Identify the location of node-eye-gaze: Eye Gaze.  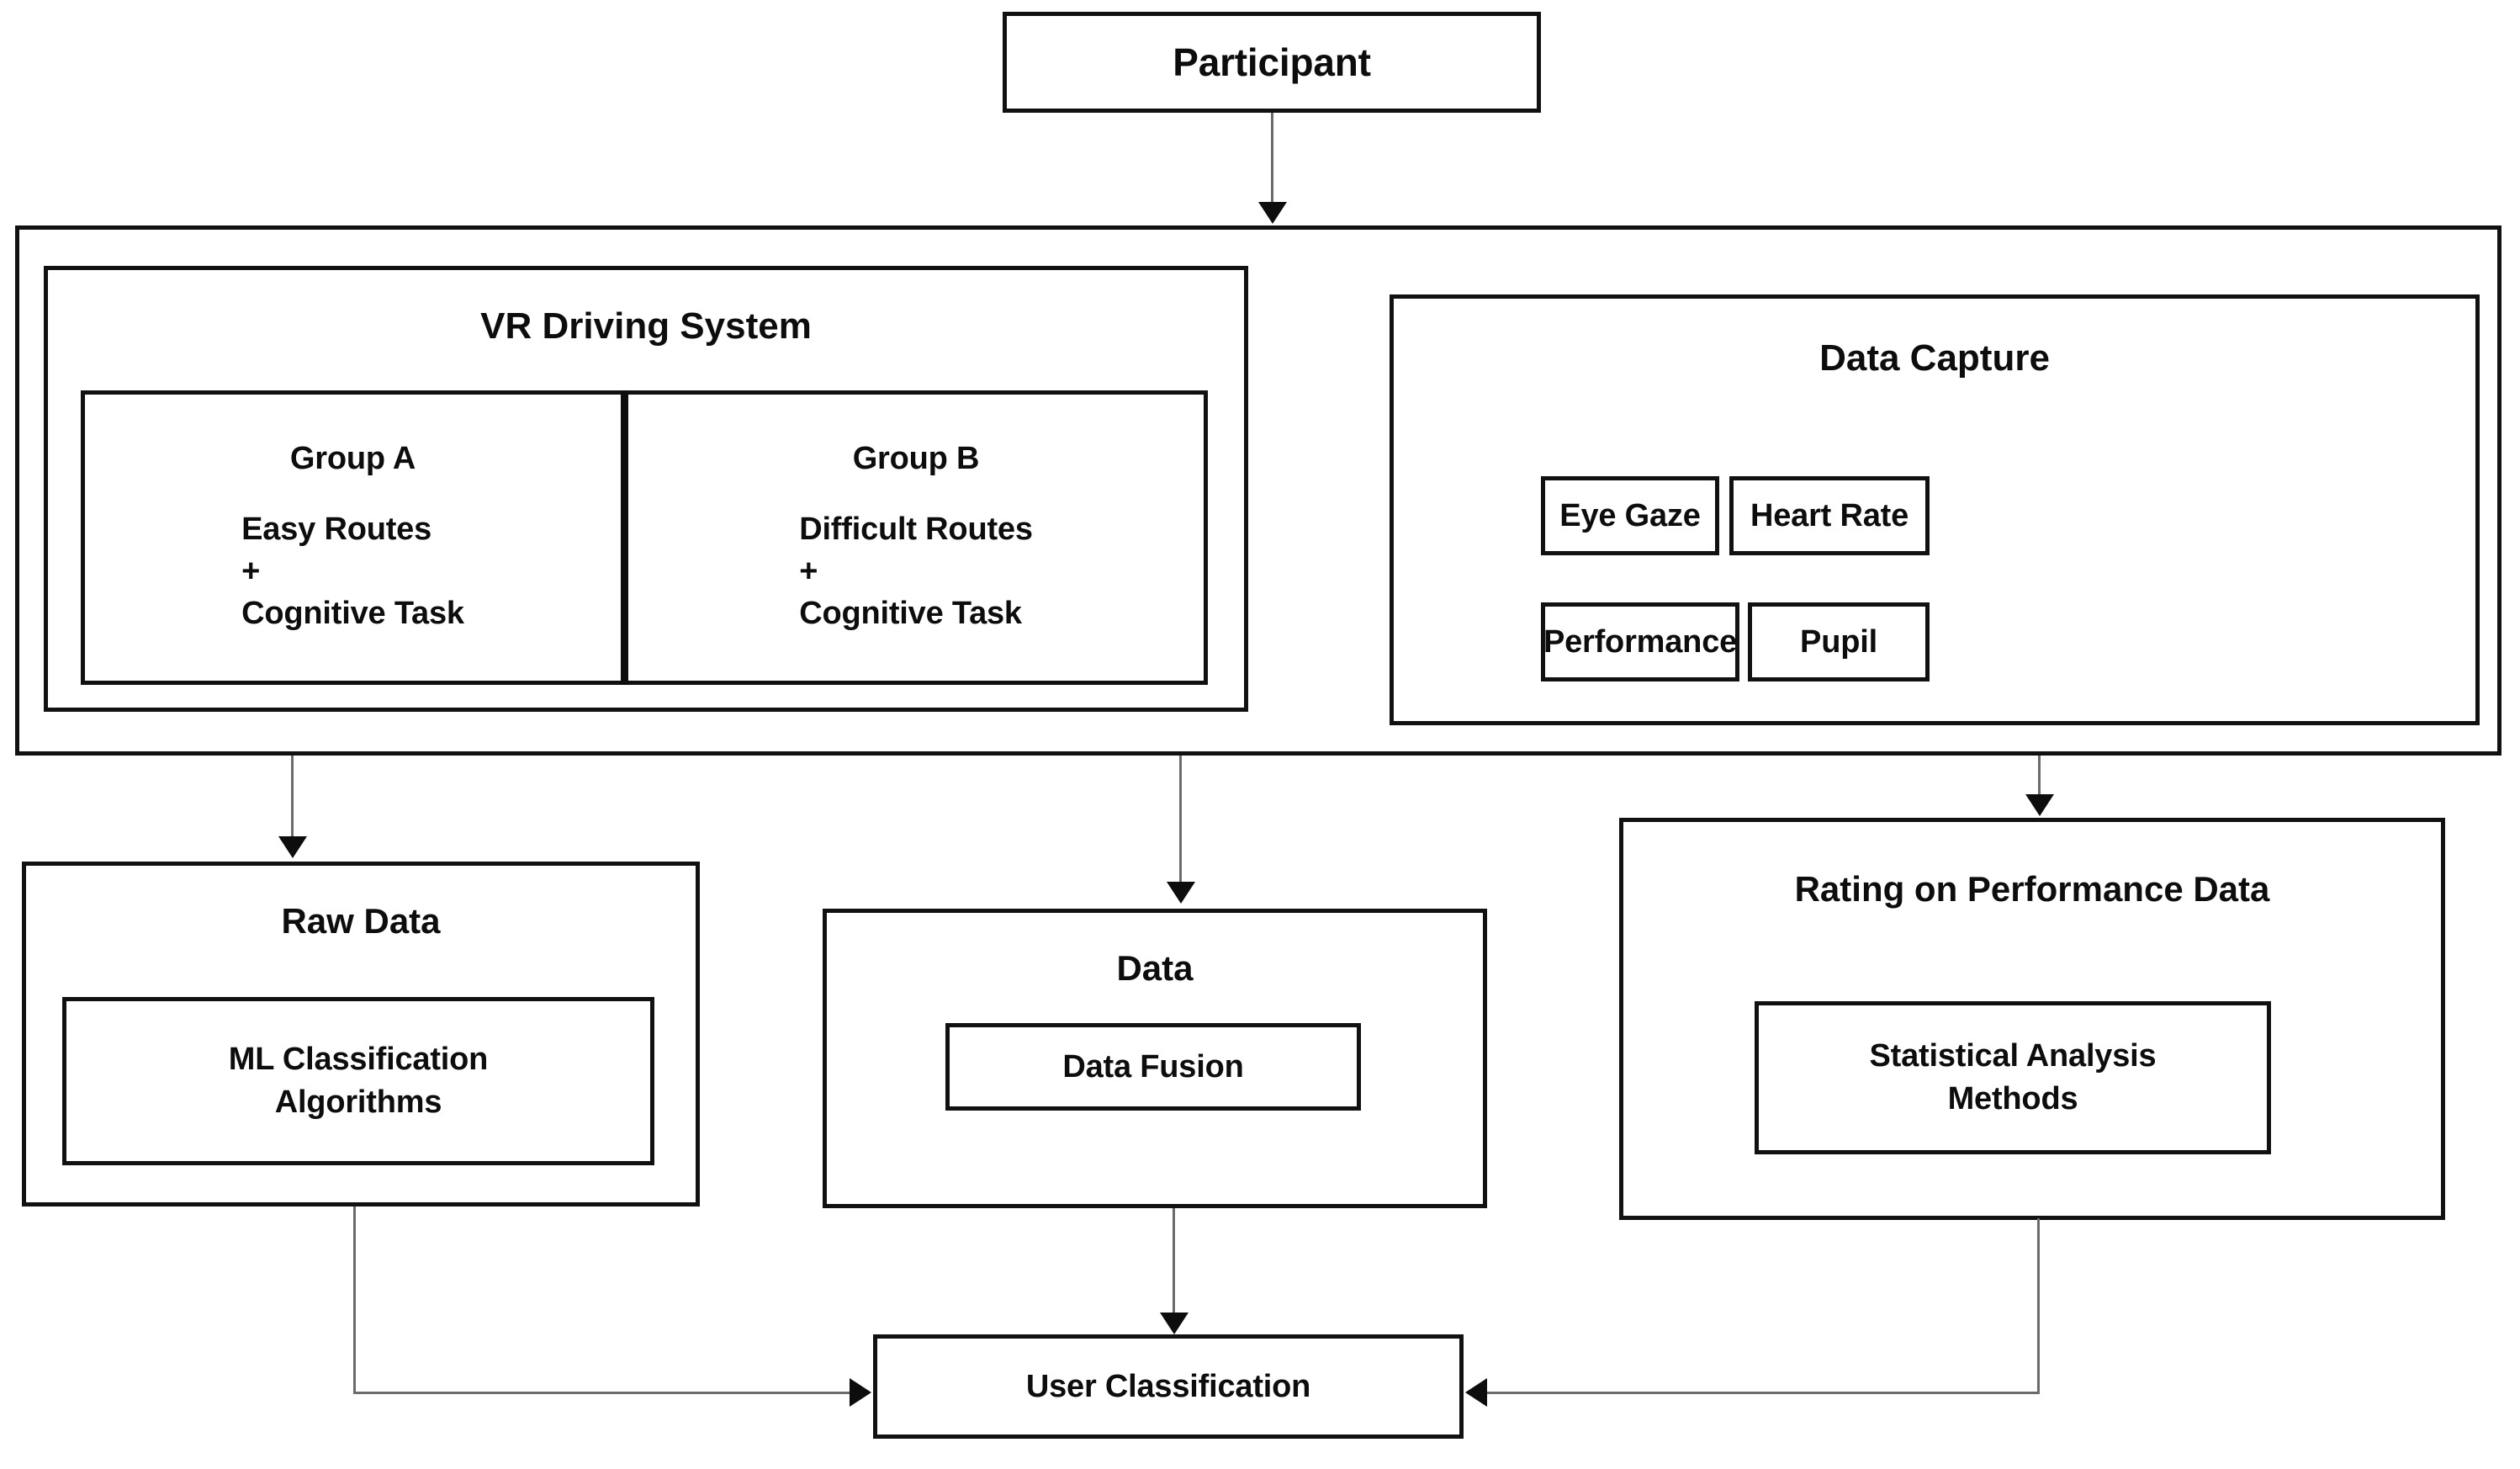
(1630, 515).